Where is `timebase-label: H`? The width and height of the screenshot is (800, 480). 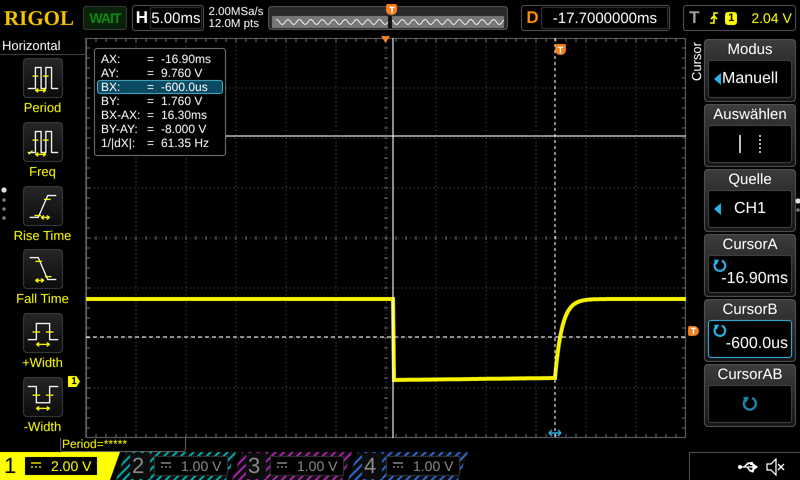
timebase-label: H is located at coordinates (142, 18).